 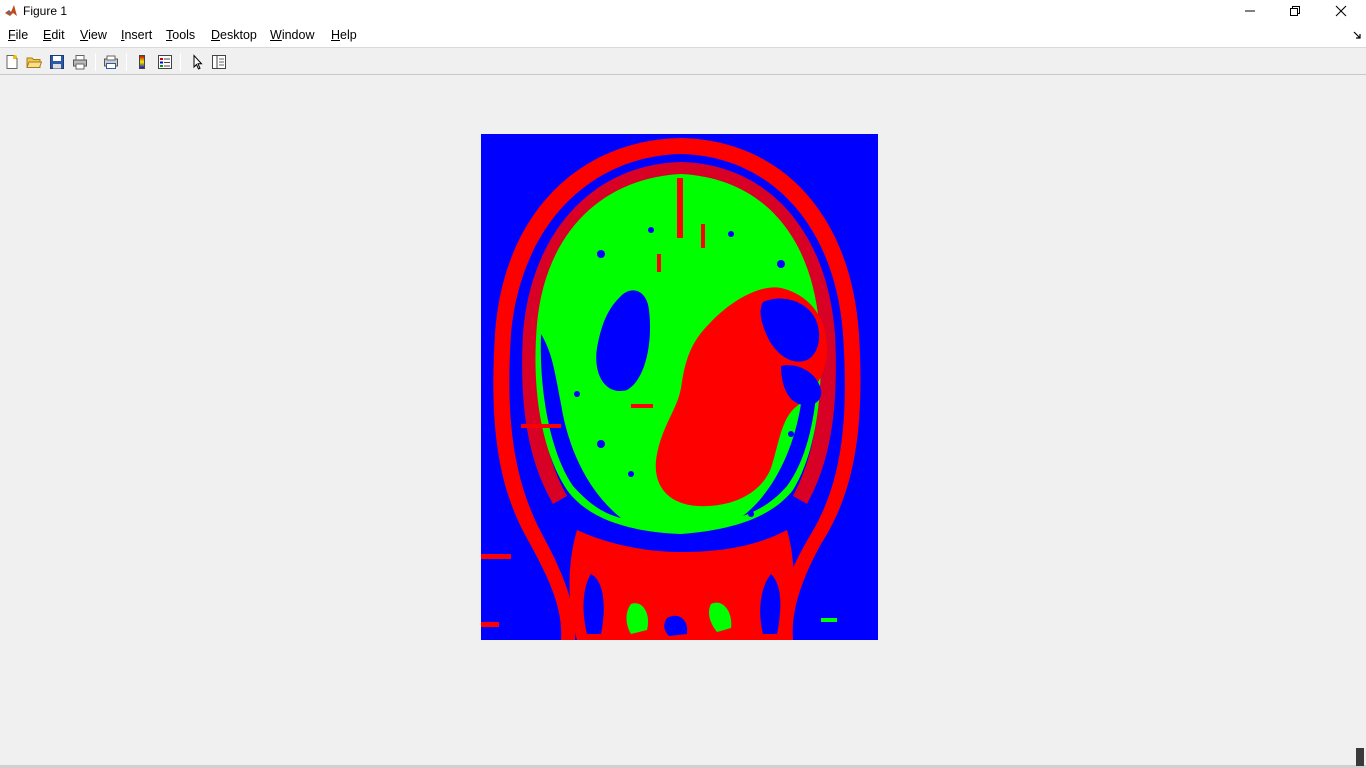 What do you see at coordinates (1360, 757) in the screenshot?
I see `resize-grip` at bounding box center [1360, 757].